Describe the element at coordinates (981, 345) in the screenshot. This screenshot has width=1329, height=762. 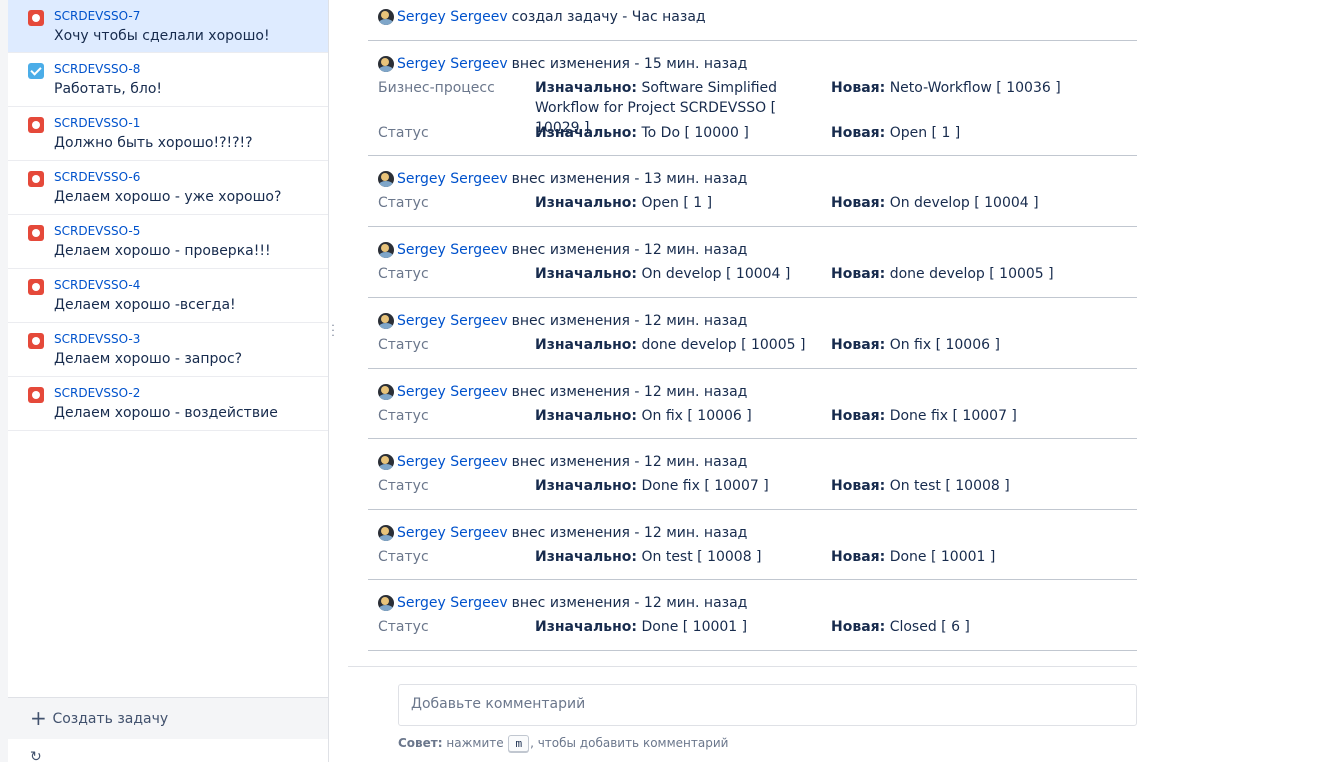
I see `change-to: Новая: On fix [ 10006 ]` at that location.